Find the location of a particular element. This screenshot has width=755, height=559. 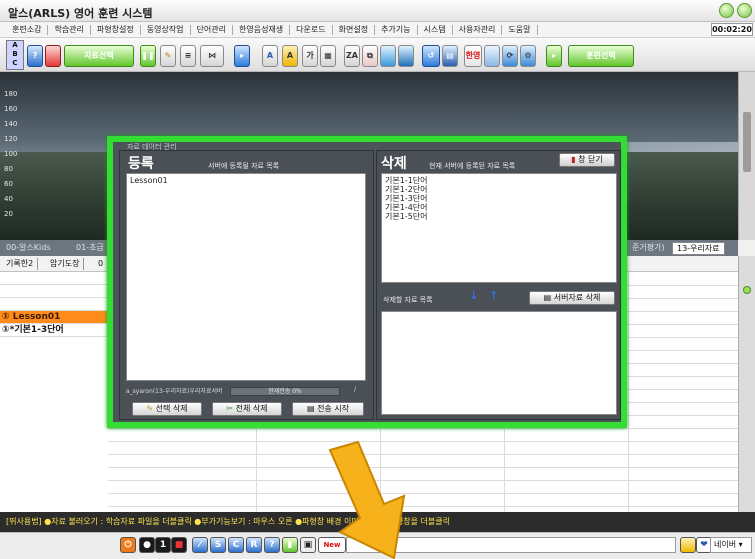

close-button is located at coordinates (744, 10).